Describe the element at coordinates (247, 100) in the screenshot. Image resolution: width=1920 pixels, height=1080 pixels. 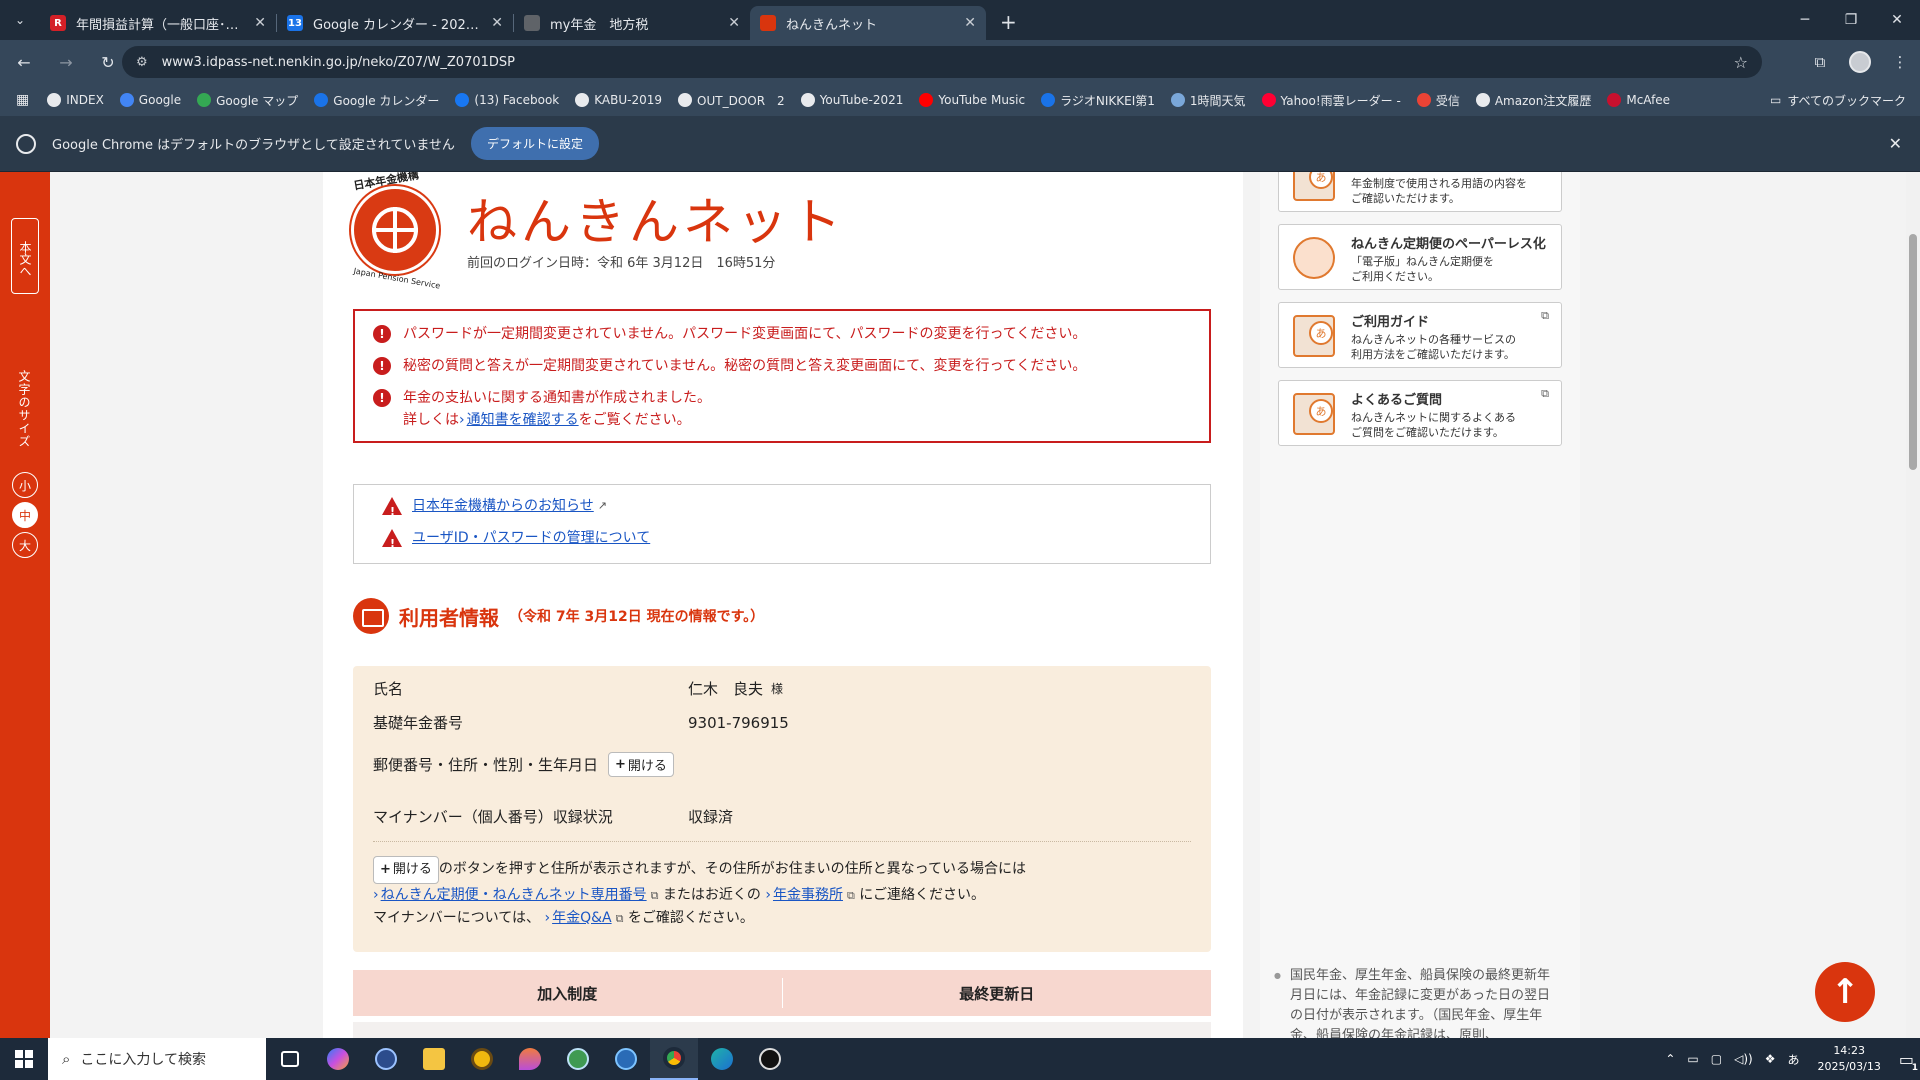
I see `bookmark-item: Google マップ` at that location.